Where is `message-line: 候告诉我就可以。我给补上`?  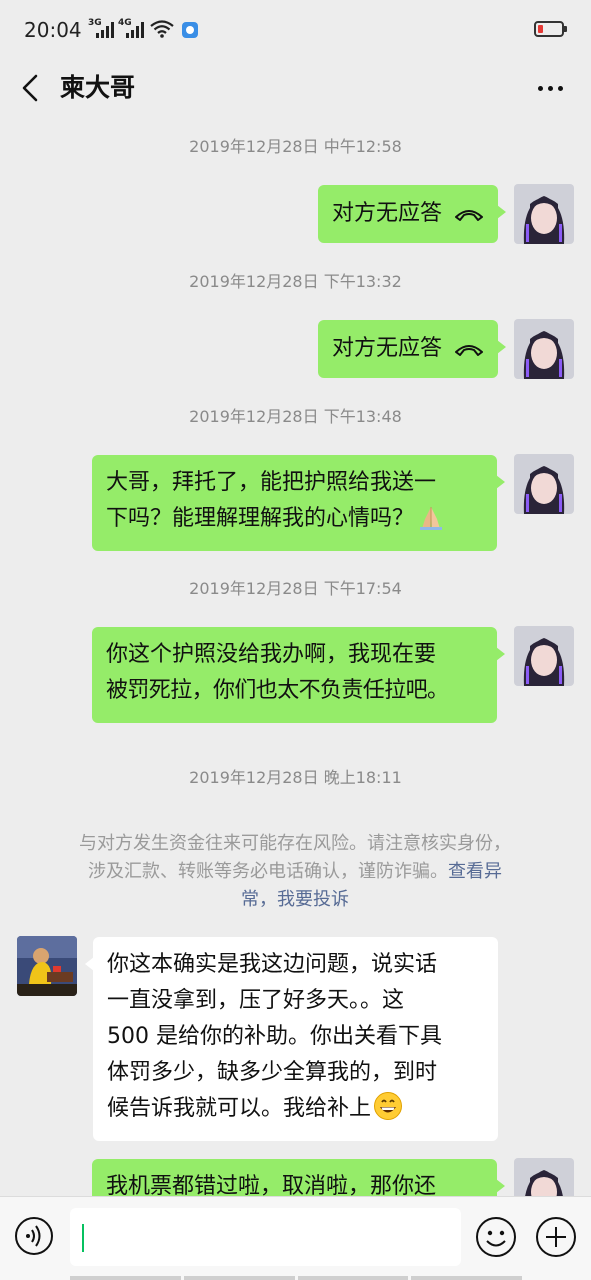 message-line: 候告诉我就可以。我给补上 is located at coordinates (239, 1108).